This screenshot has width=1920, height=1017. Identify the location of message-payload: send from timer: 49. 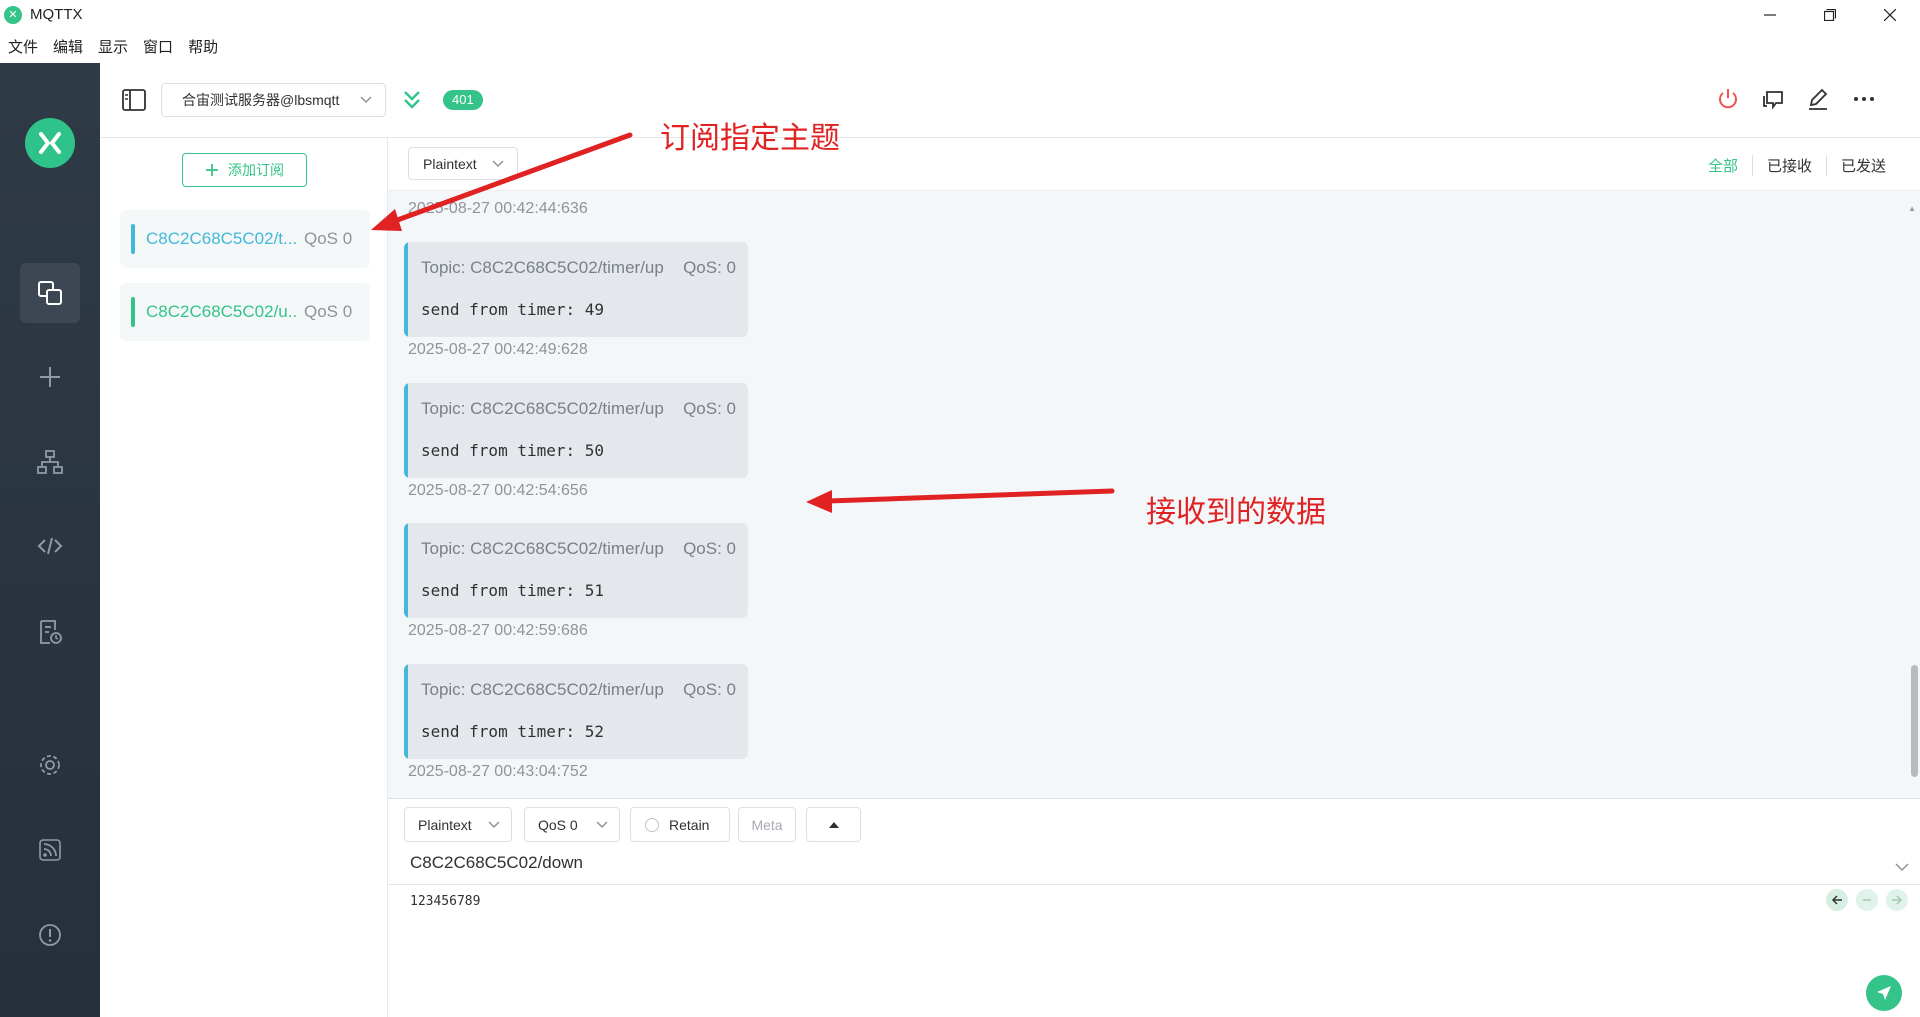
(513, 309).